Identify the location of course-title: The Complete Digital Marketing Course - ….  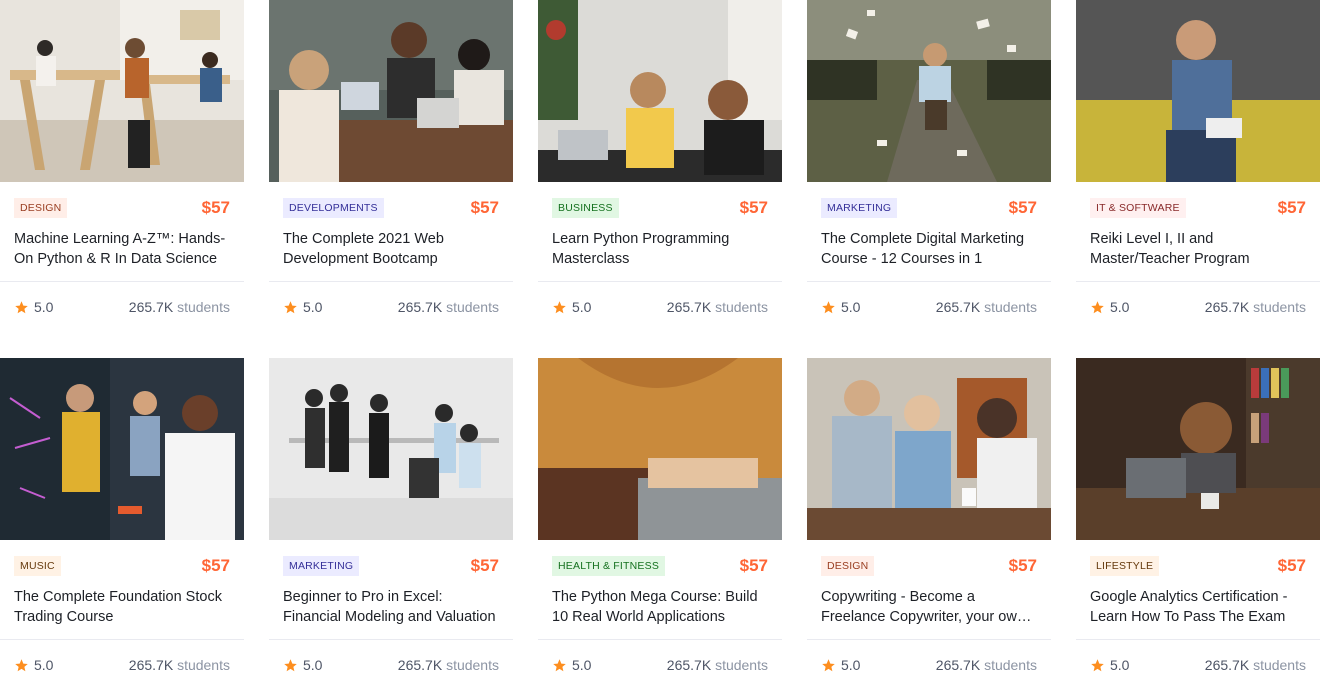
(929, 249).